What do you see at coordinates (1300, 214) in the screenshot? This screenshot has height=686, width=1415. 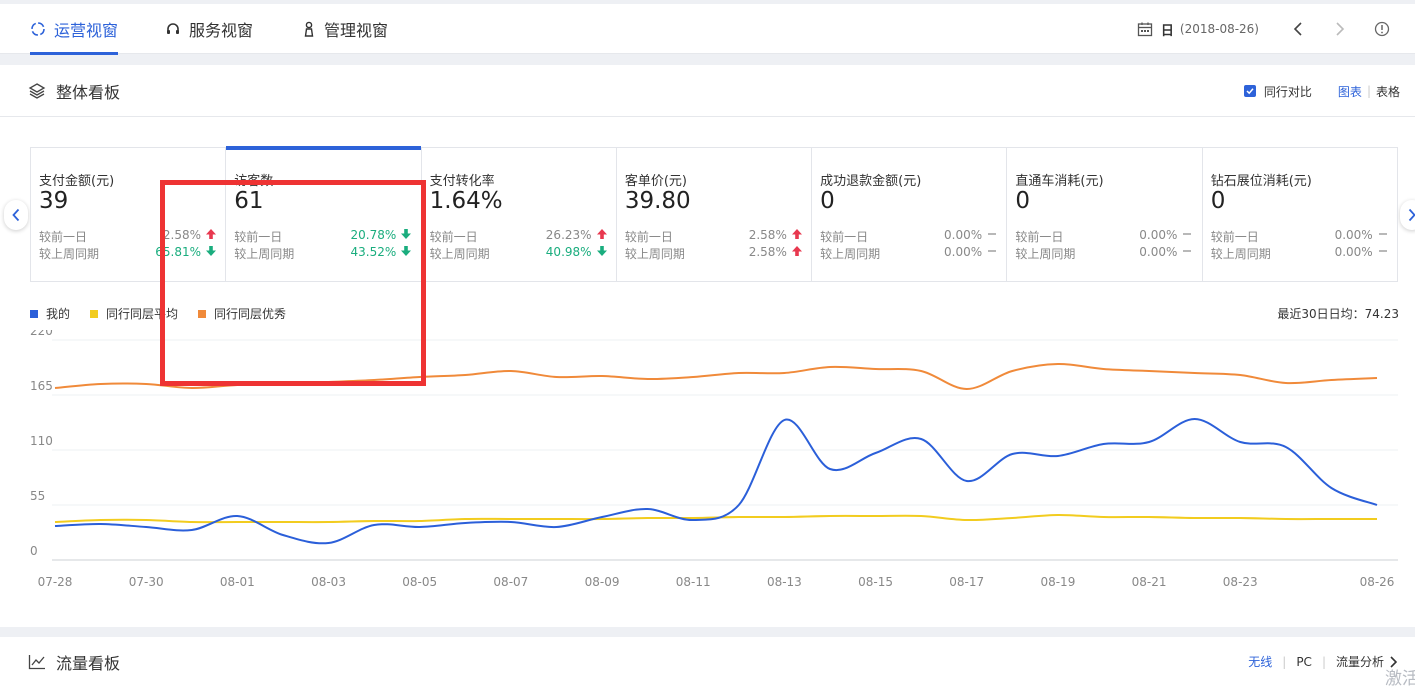 I see `metric-card: 钻石展位消耗(元) 0 较前一日 0.00% 较上周同期 0.00%` at bounding box center [1300, 214].